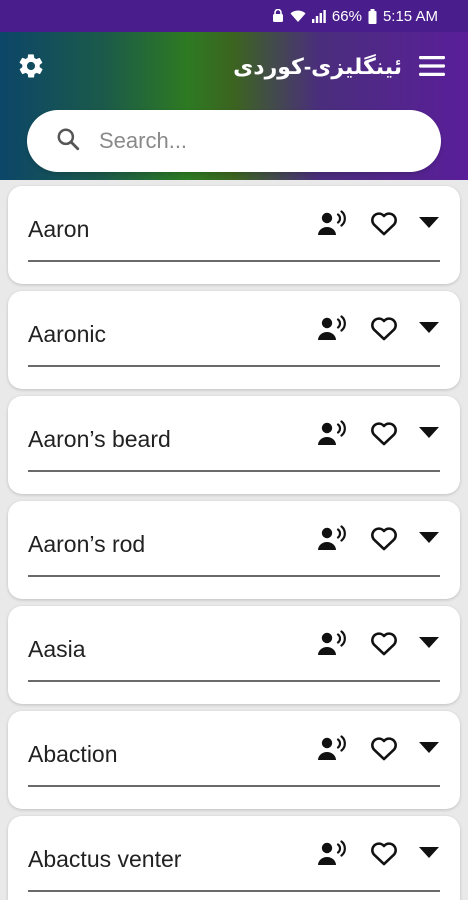 This screenshot has height=900, width=468. I want to click on hamburger-menu-icon, so click(432, 68).